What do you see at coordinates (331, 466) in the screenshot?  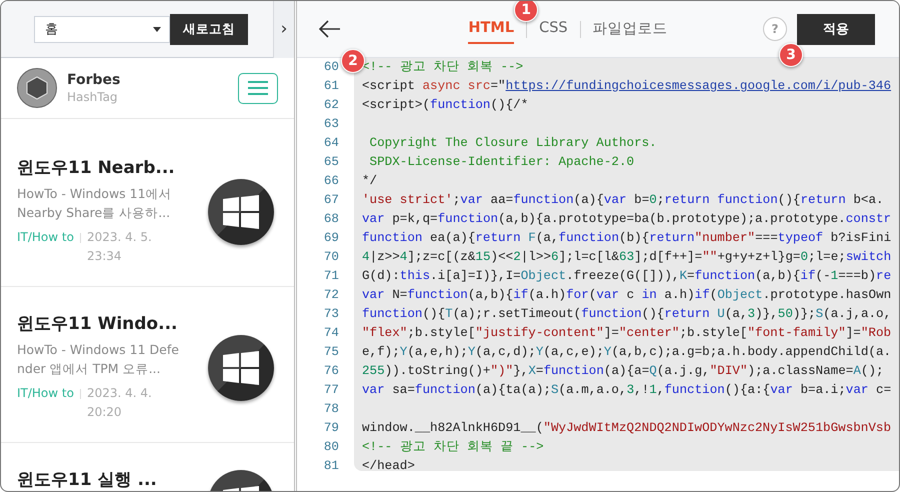 I see `line-number: 81` at bounding box center [331, 466].